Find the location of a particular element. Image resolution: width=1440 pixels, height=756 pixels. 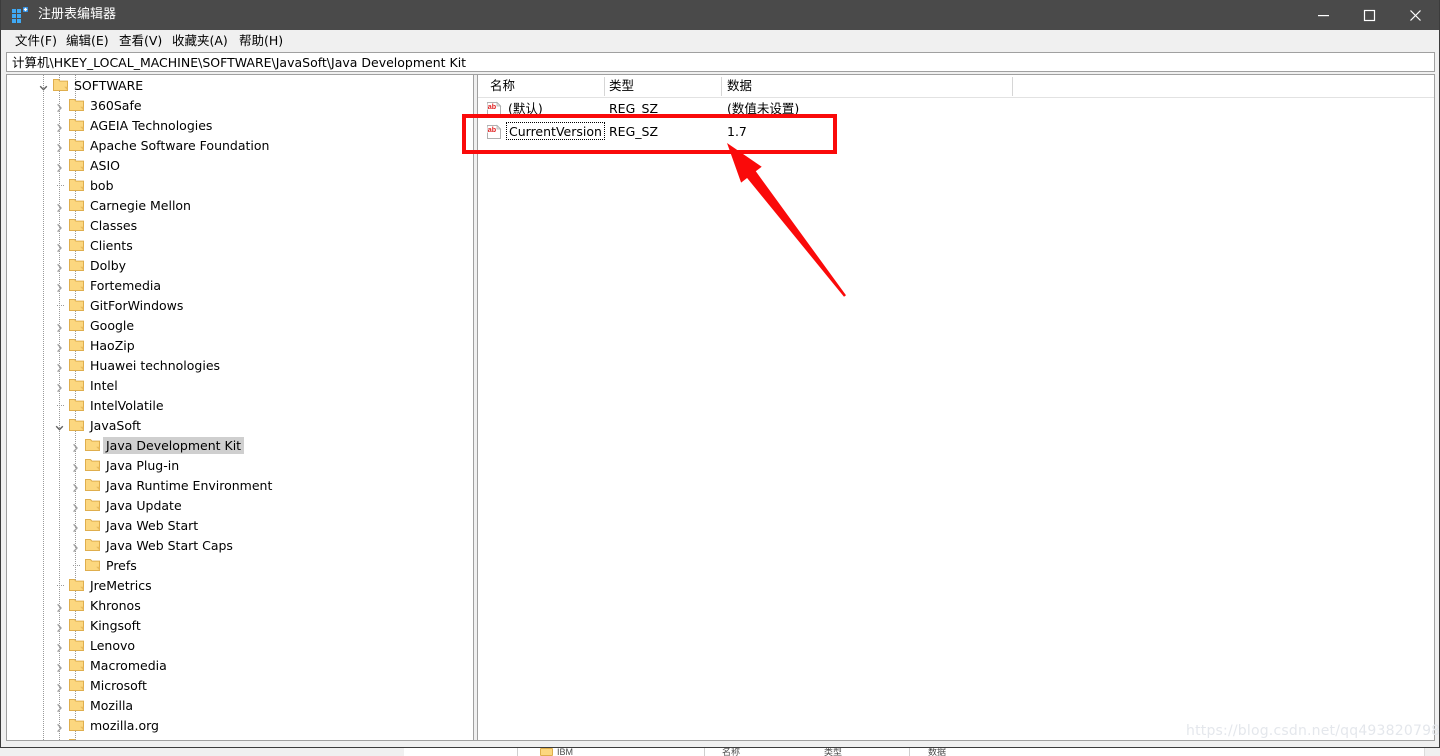

tree-item-label: Fortemedia is located at coordinates (126, 285).